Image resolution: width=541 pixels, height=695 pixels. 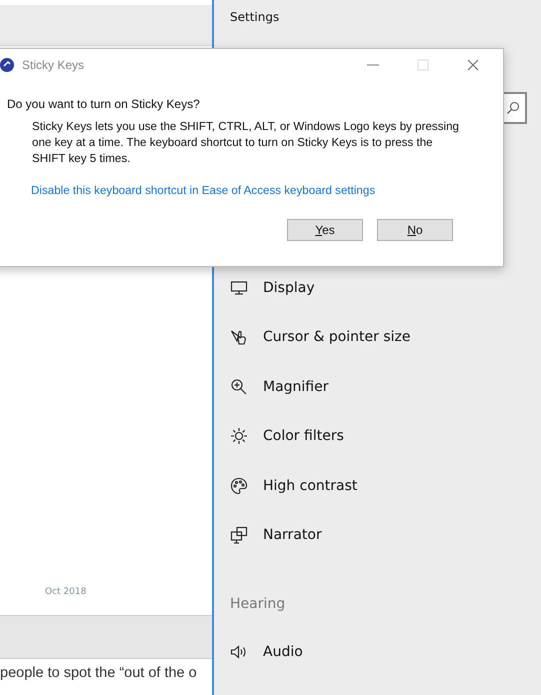 What do you see at coordinates (513, 108) in the screenshot?
I see `search-icon` at bounding box center [513, 108].